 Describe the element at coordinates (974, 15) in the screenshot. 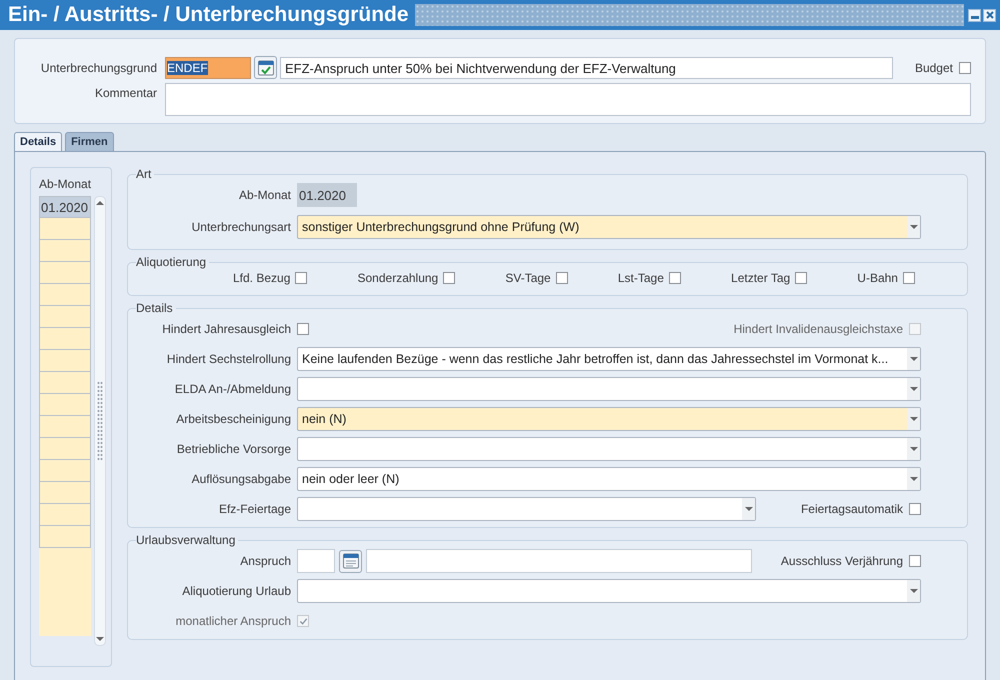

I see `minimize-button` at that location.